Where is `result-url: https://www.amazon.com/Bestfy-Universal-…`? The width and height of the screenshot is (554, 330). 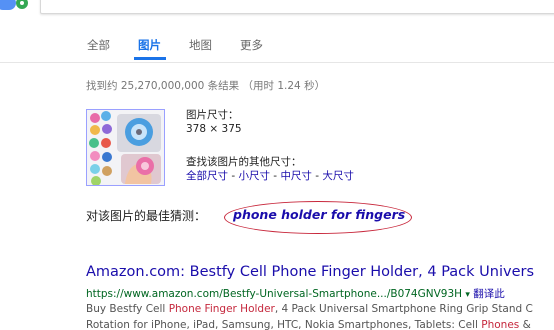 result-url: https://www.amazon.com/Bestfy-Universal-… is located at coordinates (295, 293).